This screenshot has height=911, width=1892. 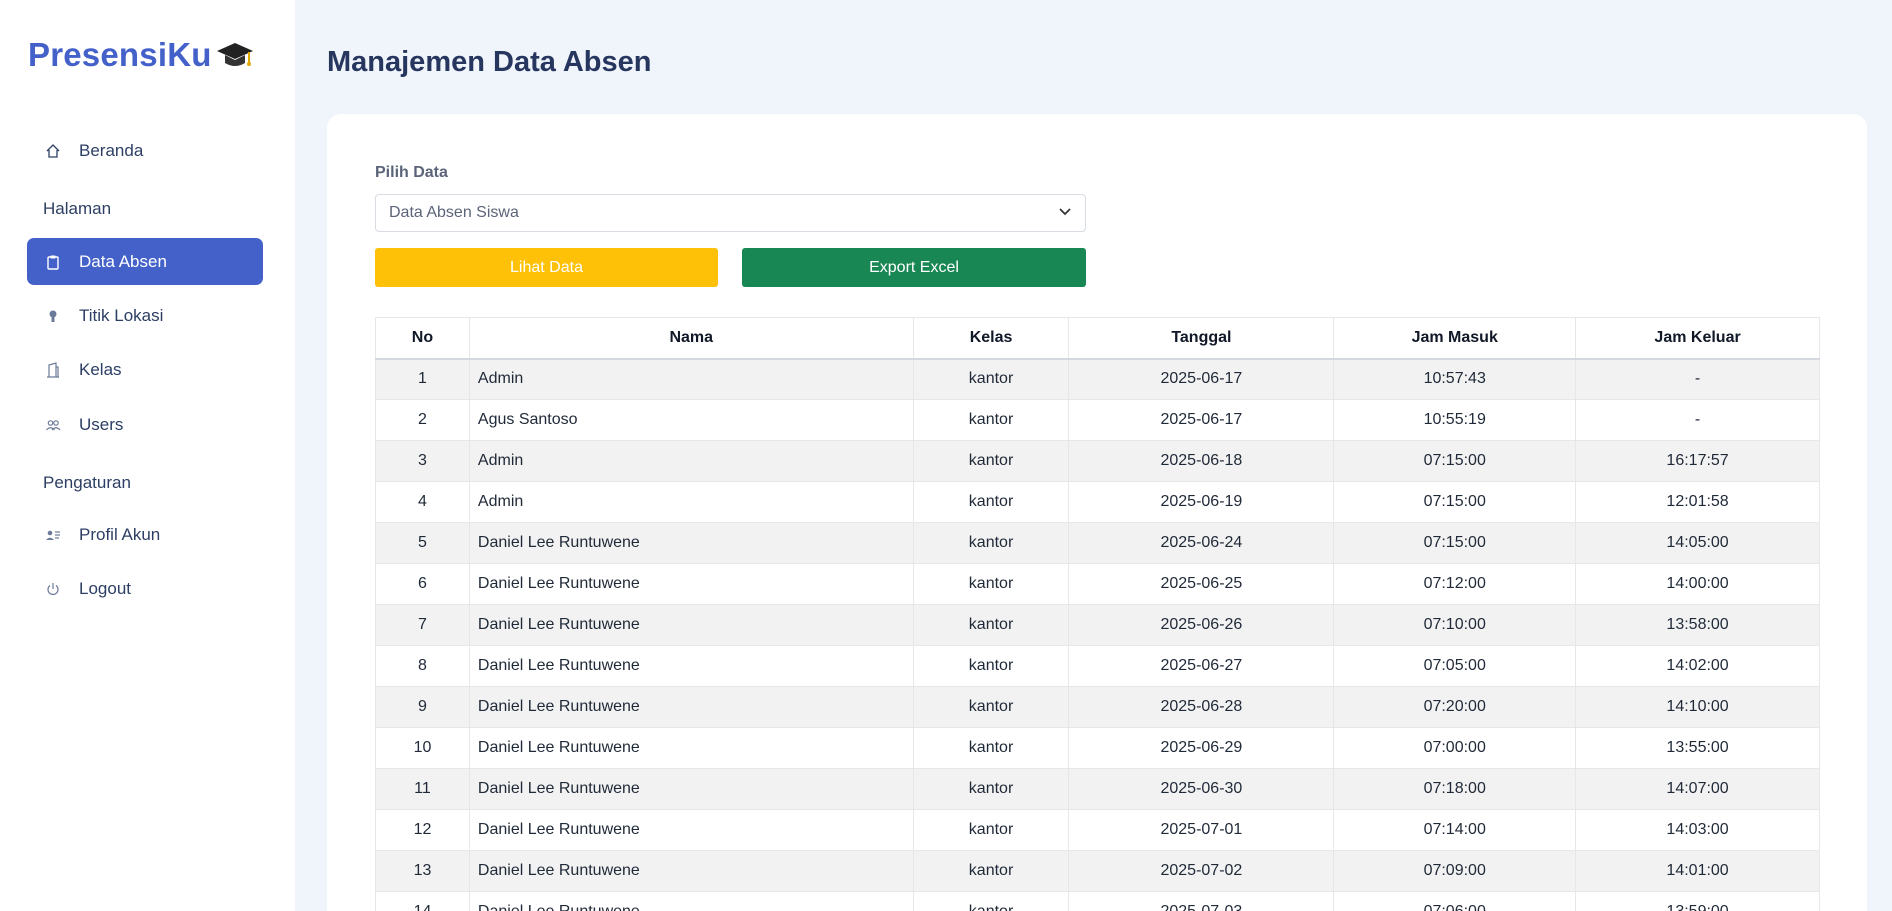 What do you see at coordinates (422, 584) in the screenshot?
I see `row-number: 6` at bounding box center [422, 584].